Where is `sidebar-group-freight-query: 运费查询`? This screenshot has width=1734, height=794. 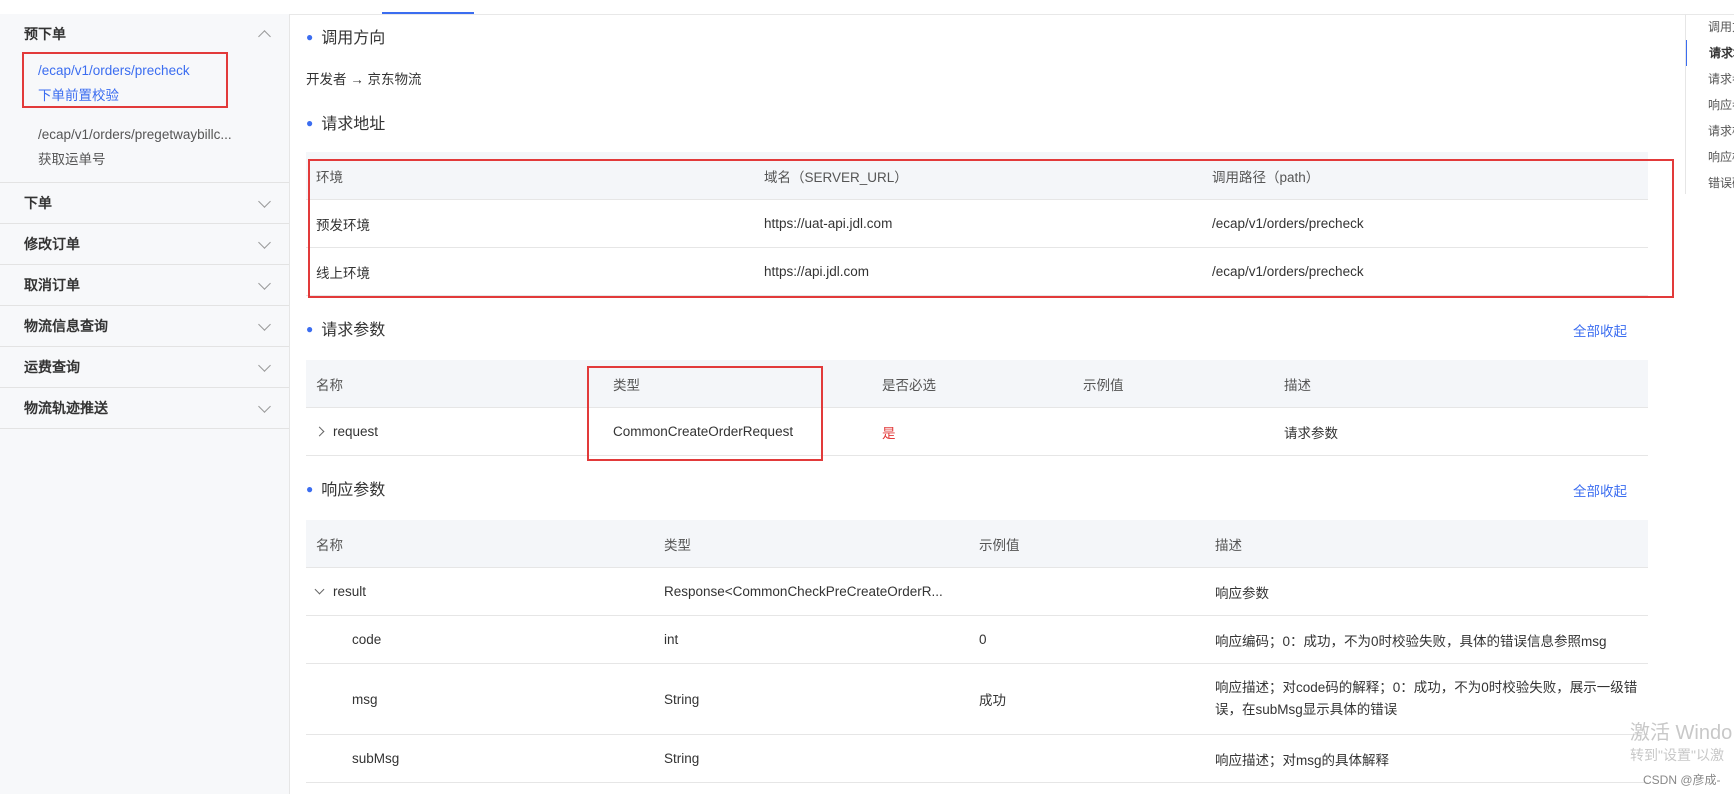 sidebar-group-freight-query: 运费查询 is located at coordinates (144, 367).